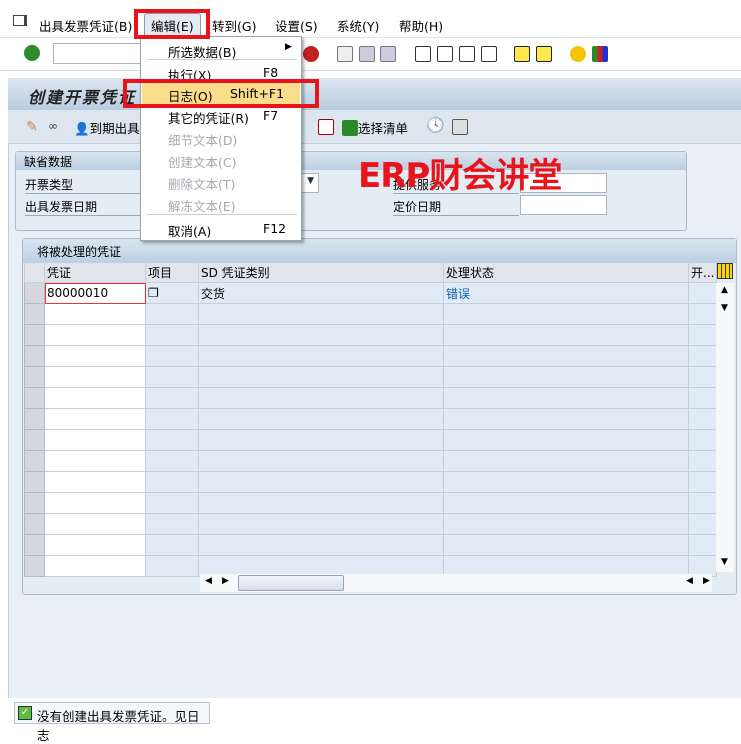  What do you see at coordinates (375, 127) in the screenshot?
I see `select-list-button: 选择清单` at bounding box center [375, 127].